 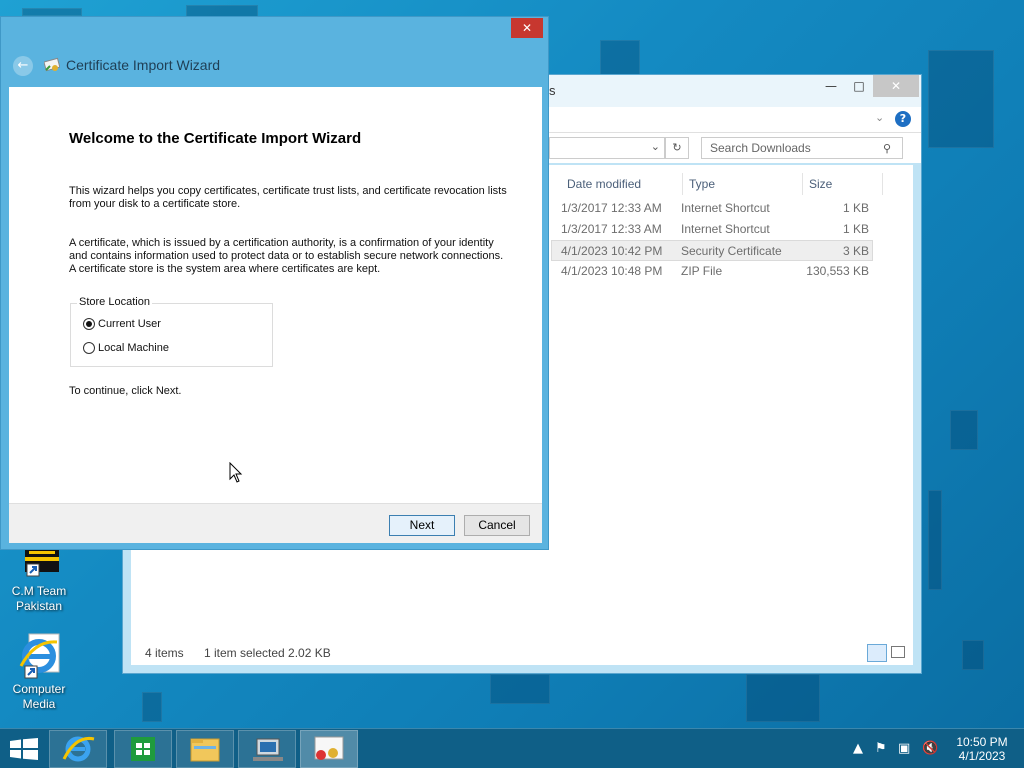 What do you see at coordinates (858, 748) in the screenshot?
I see `show-hidden-icons-icon: ▲` at bounding box center [858, 748].